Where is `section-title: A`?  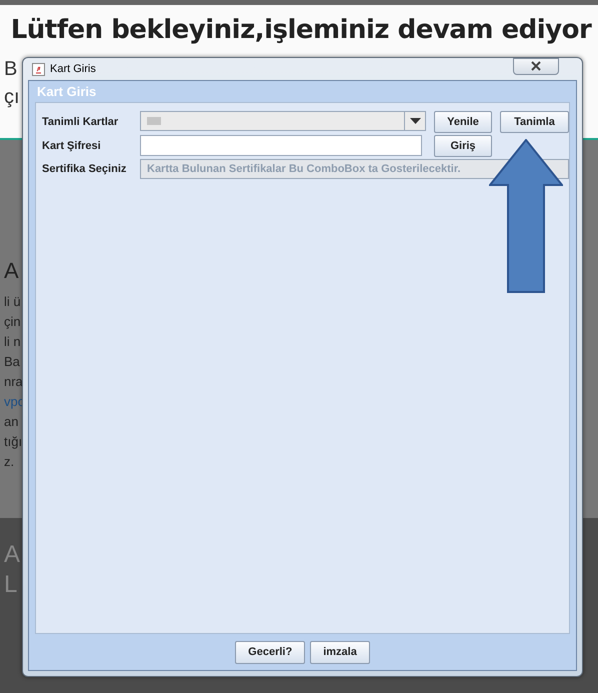
section-title: A is located at coordinates (11, 271).